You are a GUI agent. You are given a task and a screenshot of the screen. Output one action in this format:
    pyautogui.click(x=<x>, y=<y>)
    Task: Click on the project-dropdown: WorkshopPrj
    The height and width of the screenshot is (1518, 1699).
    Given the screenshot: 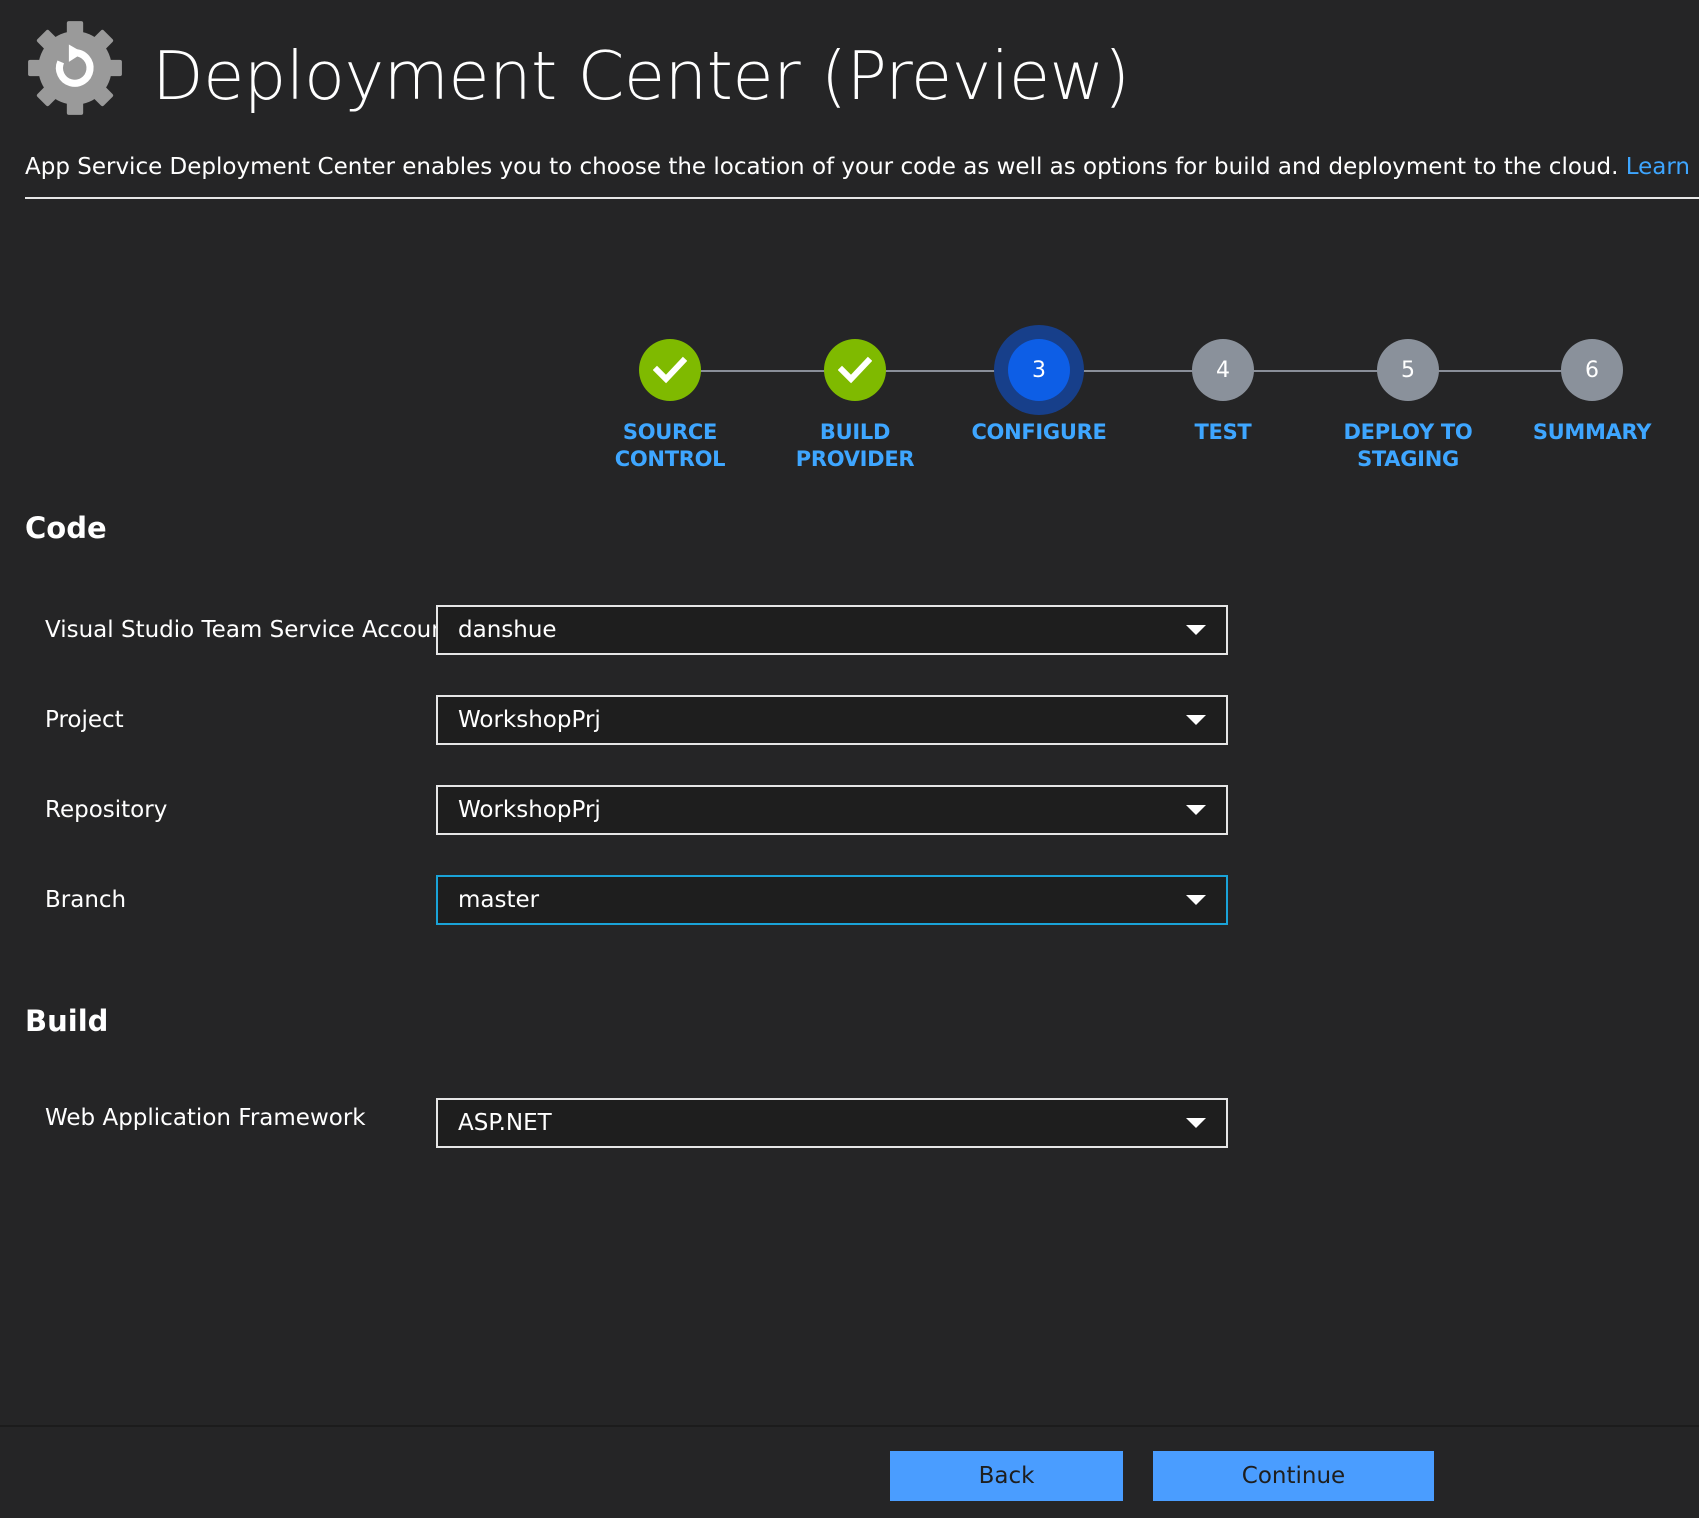 What is the action you would take?
    pyautogui.click(x=832, y=720)
    